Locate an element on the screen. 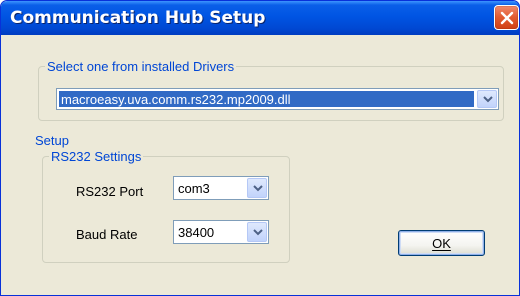  baud-rate-select: 38400 is located at coordinates (221, 232).